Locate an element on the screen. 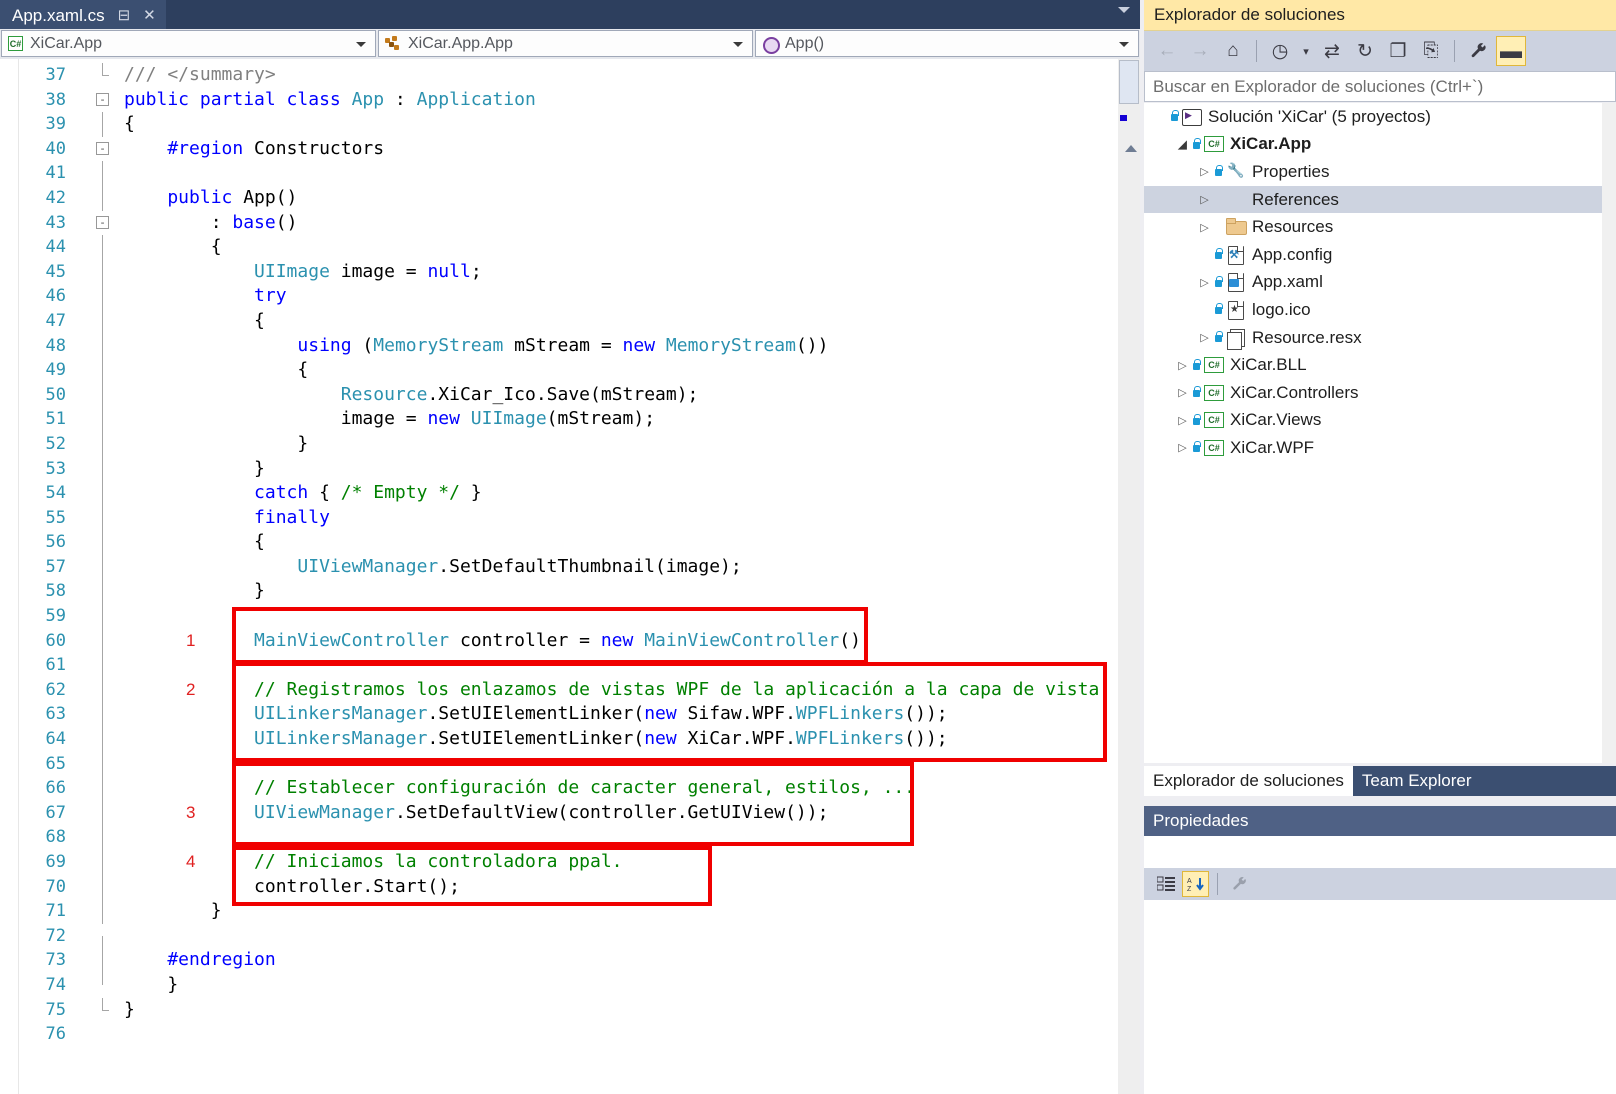 The width and height of the screenshot is (1616, 1094). properties-wrench-icon is located at coordinates (1478, 51).